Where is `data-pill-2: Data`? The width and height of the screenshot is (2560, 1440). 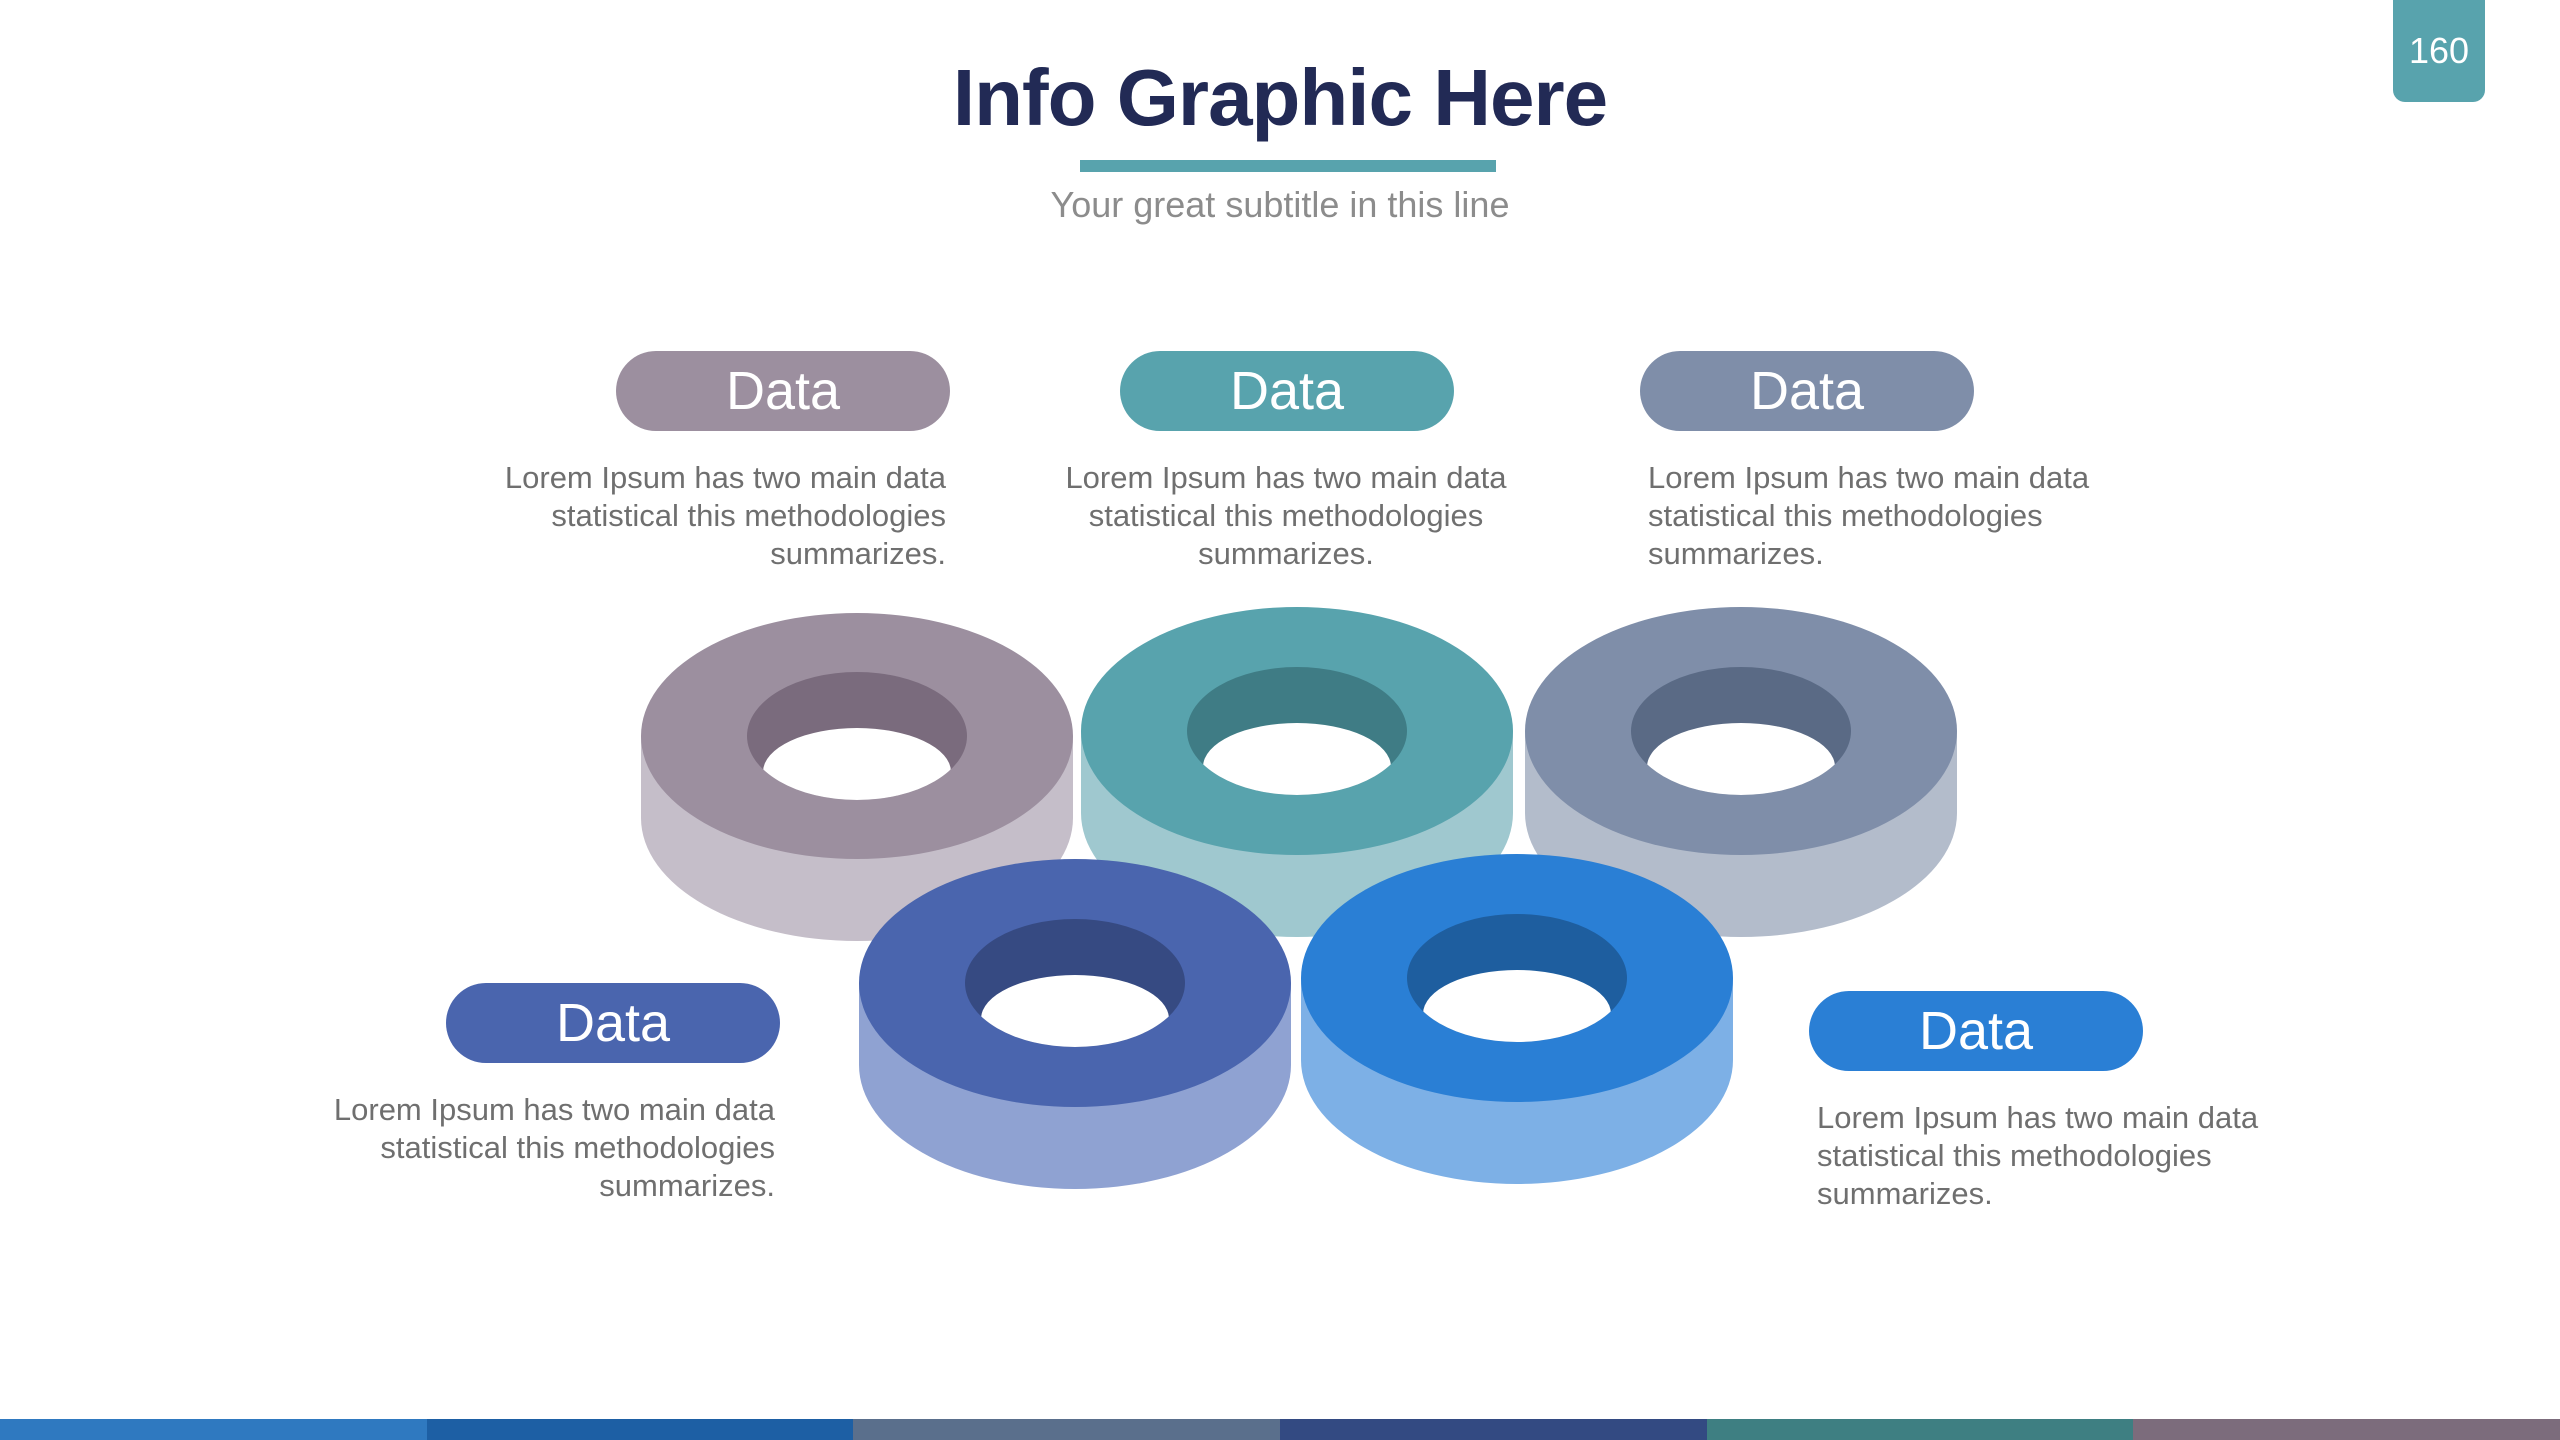 data-pill-2: Data is located at coordinates (1287, 391).